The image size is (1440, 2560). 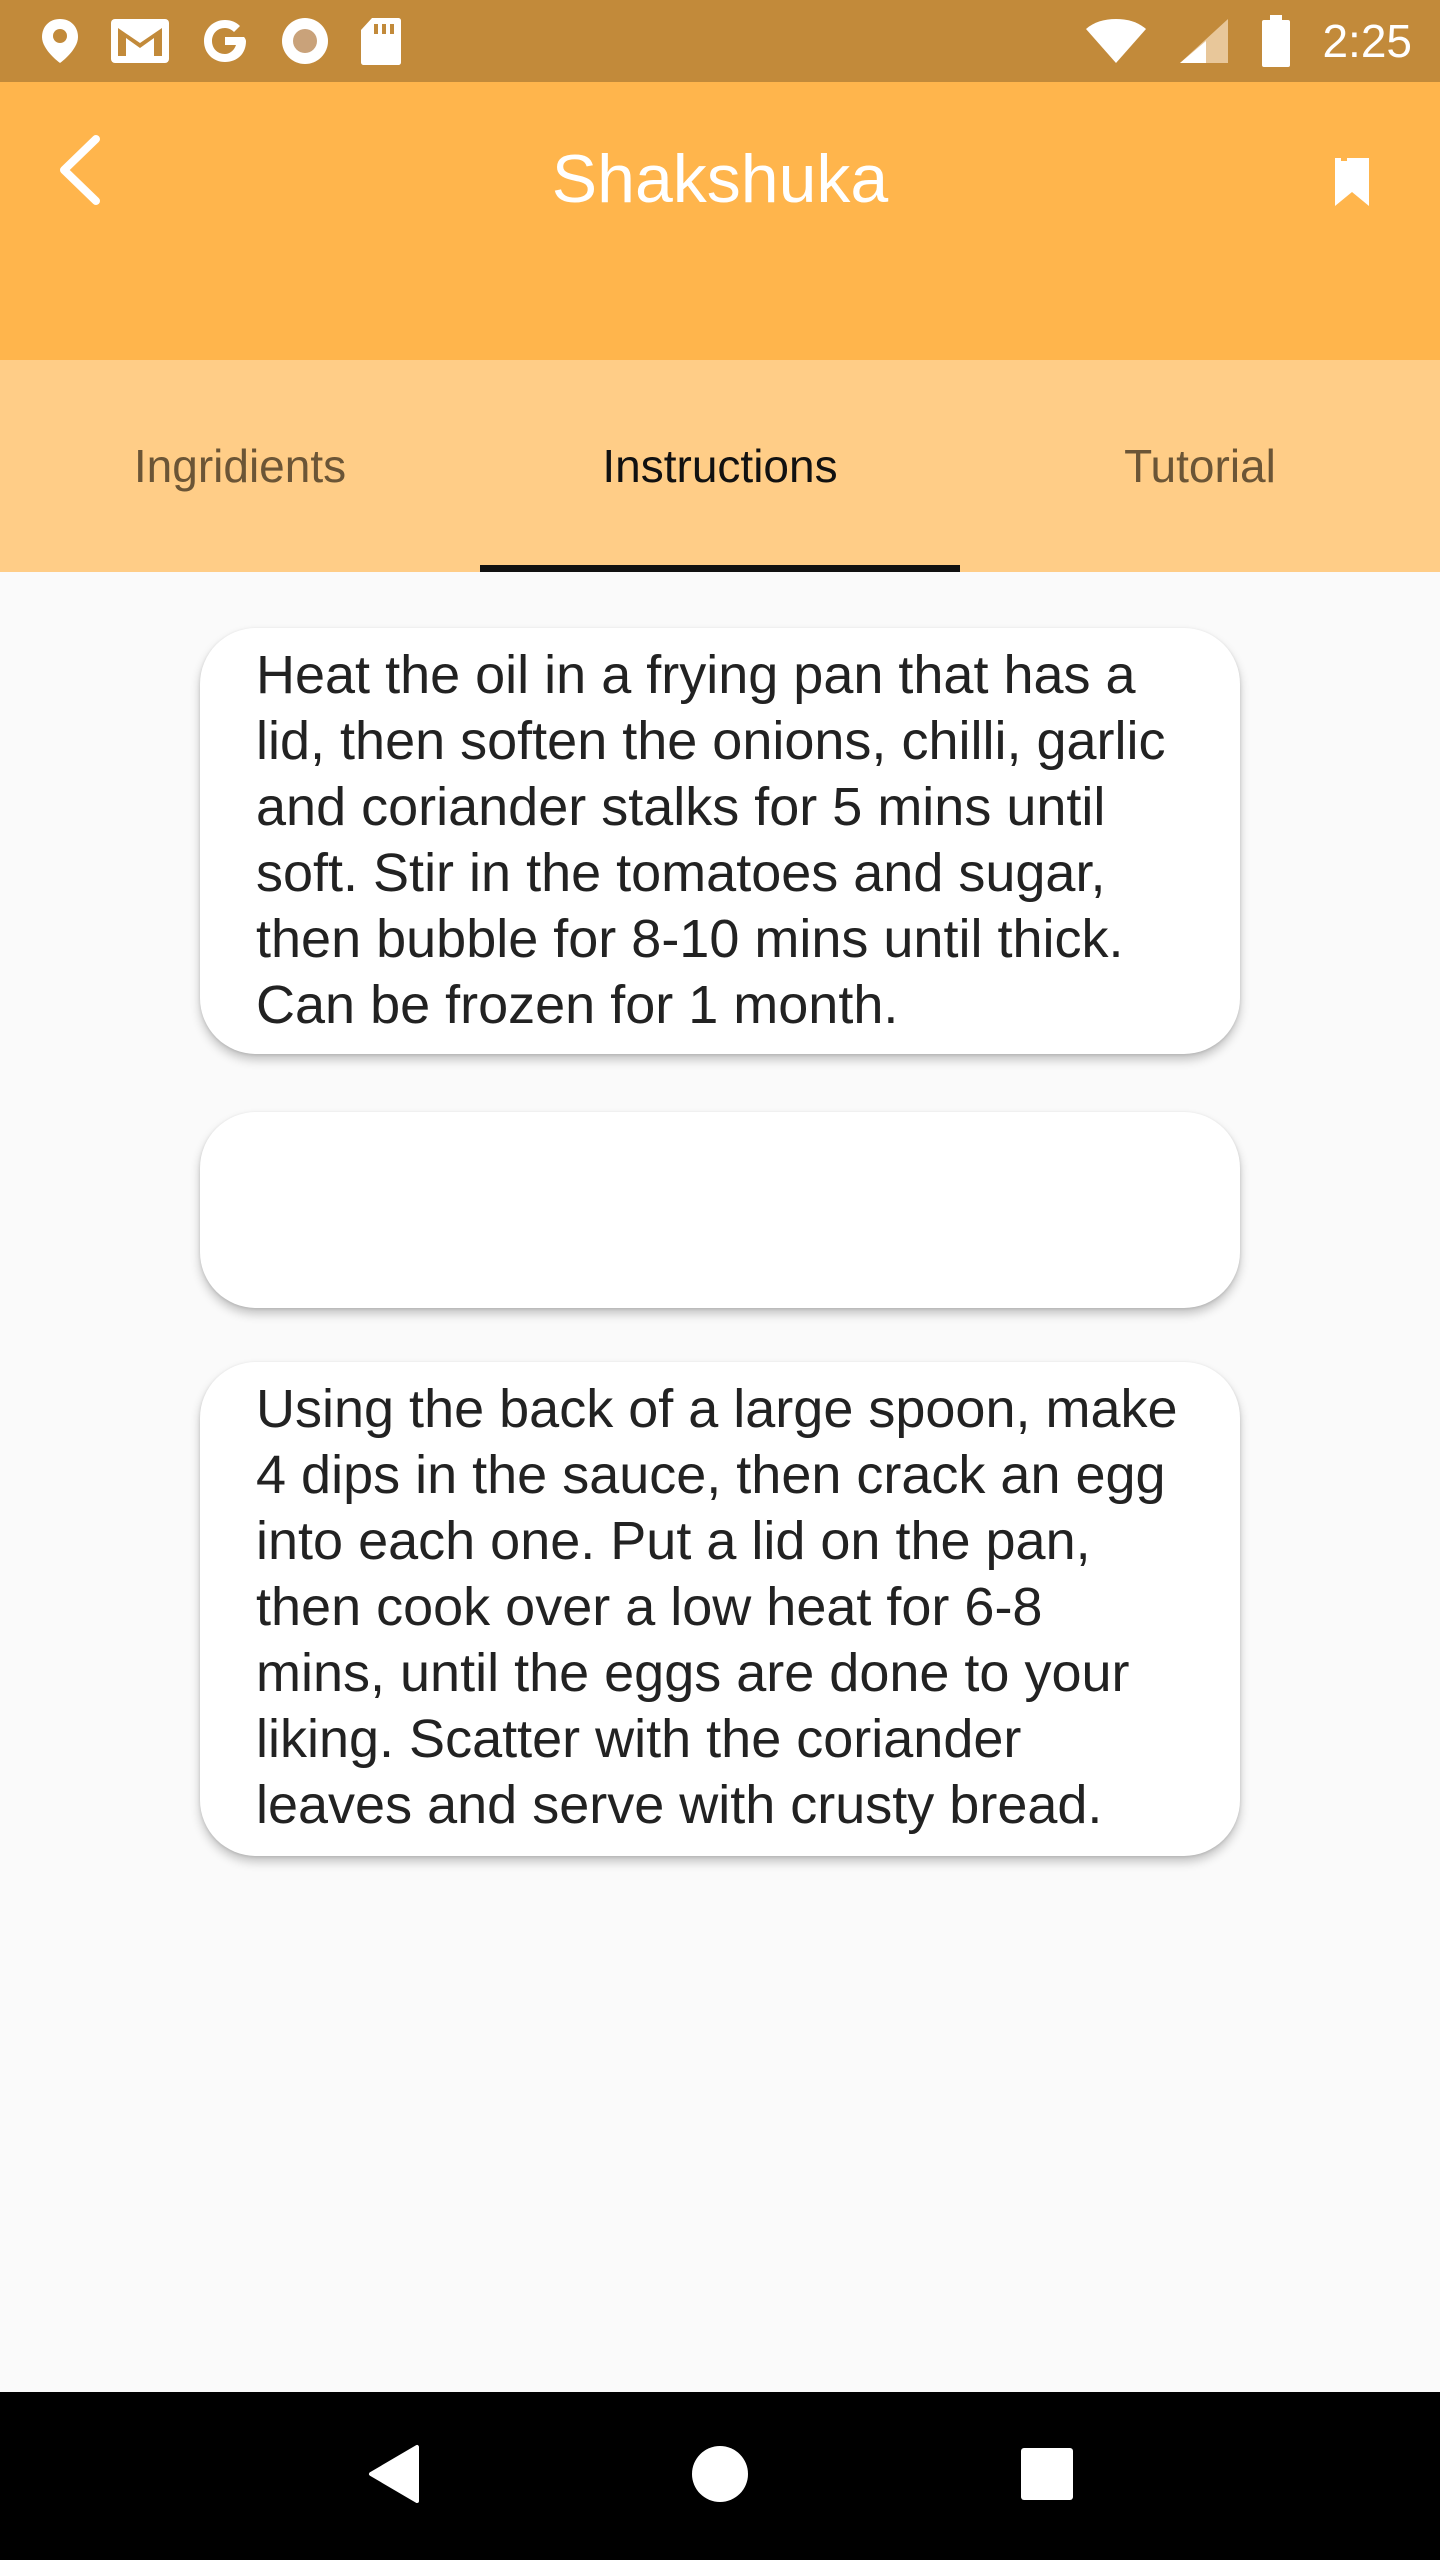 I want to click on triangle-back-icon, so click(x=393, y=2476).